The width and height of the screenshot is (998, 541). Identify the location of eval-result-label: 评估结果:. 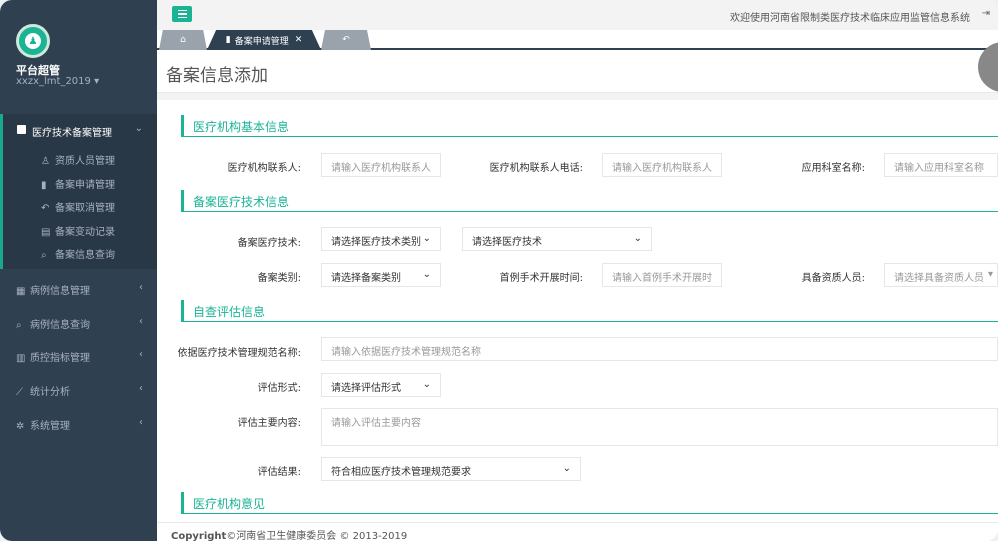
(279, 472).